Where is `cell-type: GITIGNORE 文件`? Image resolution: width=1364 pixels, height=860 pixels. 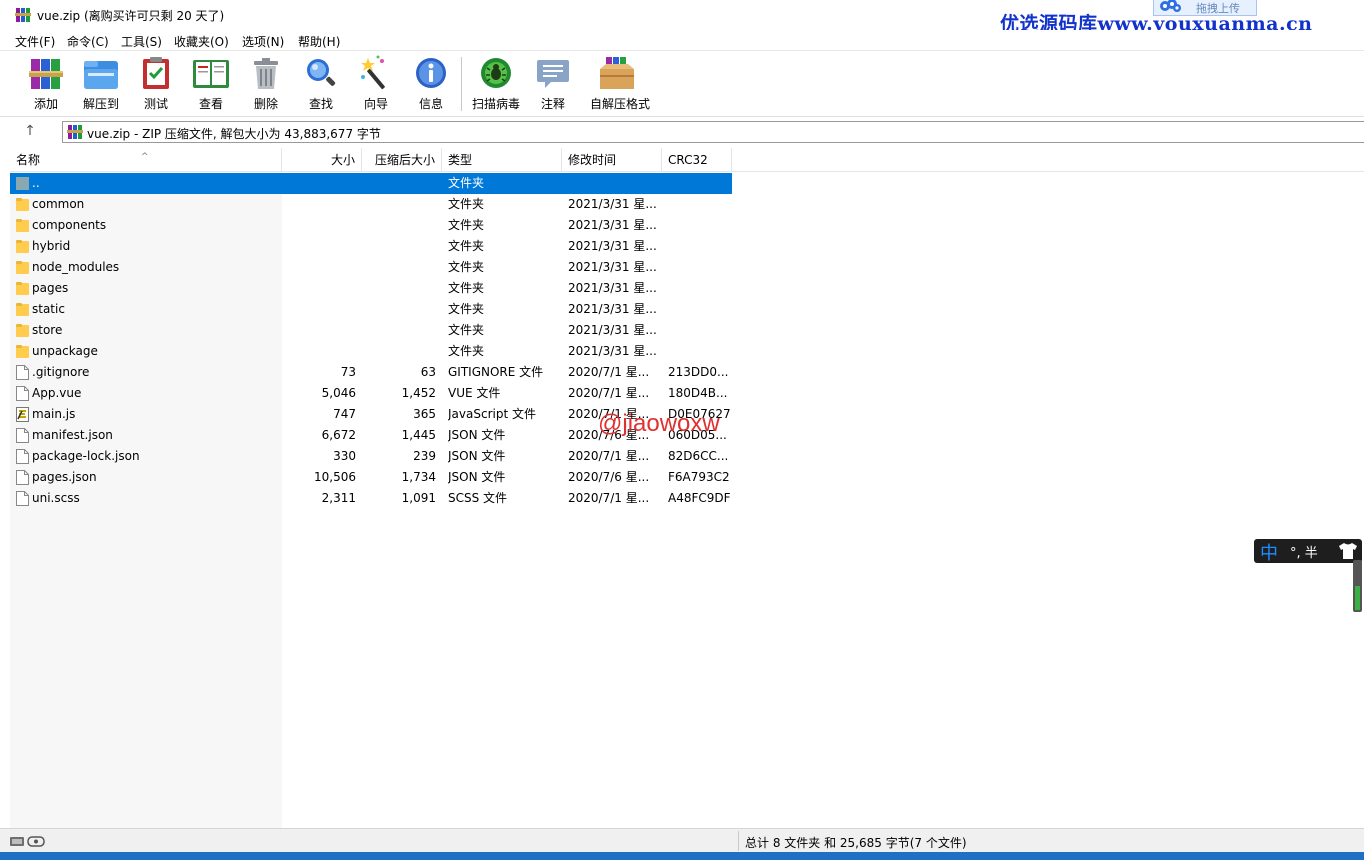 cell-type: GITIGNORE 文件 is located at coordinates (496, 372).